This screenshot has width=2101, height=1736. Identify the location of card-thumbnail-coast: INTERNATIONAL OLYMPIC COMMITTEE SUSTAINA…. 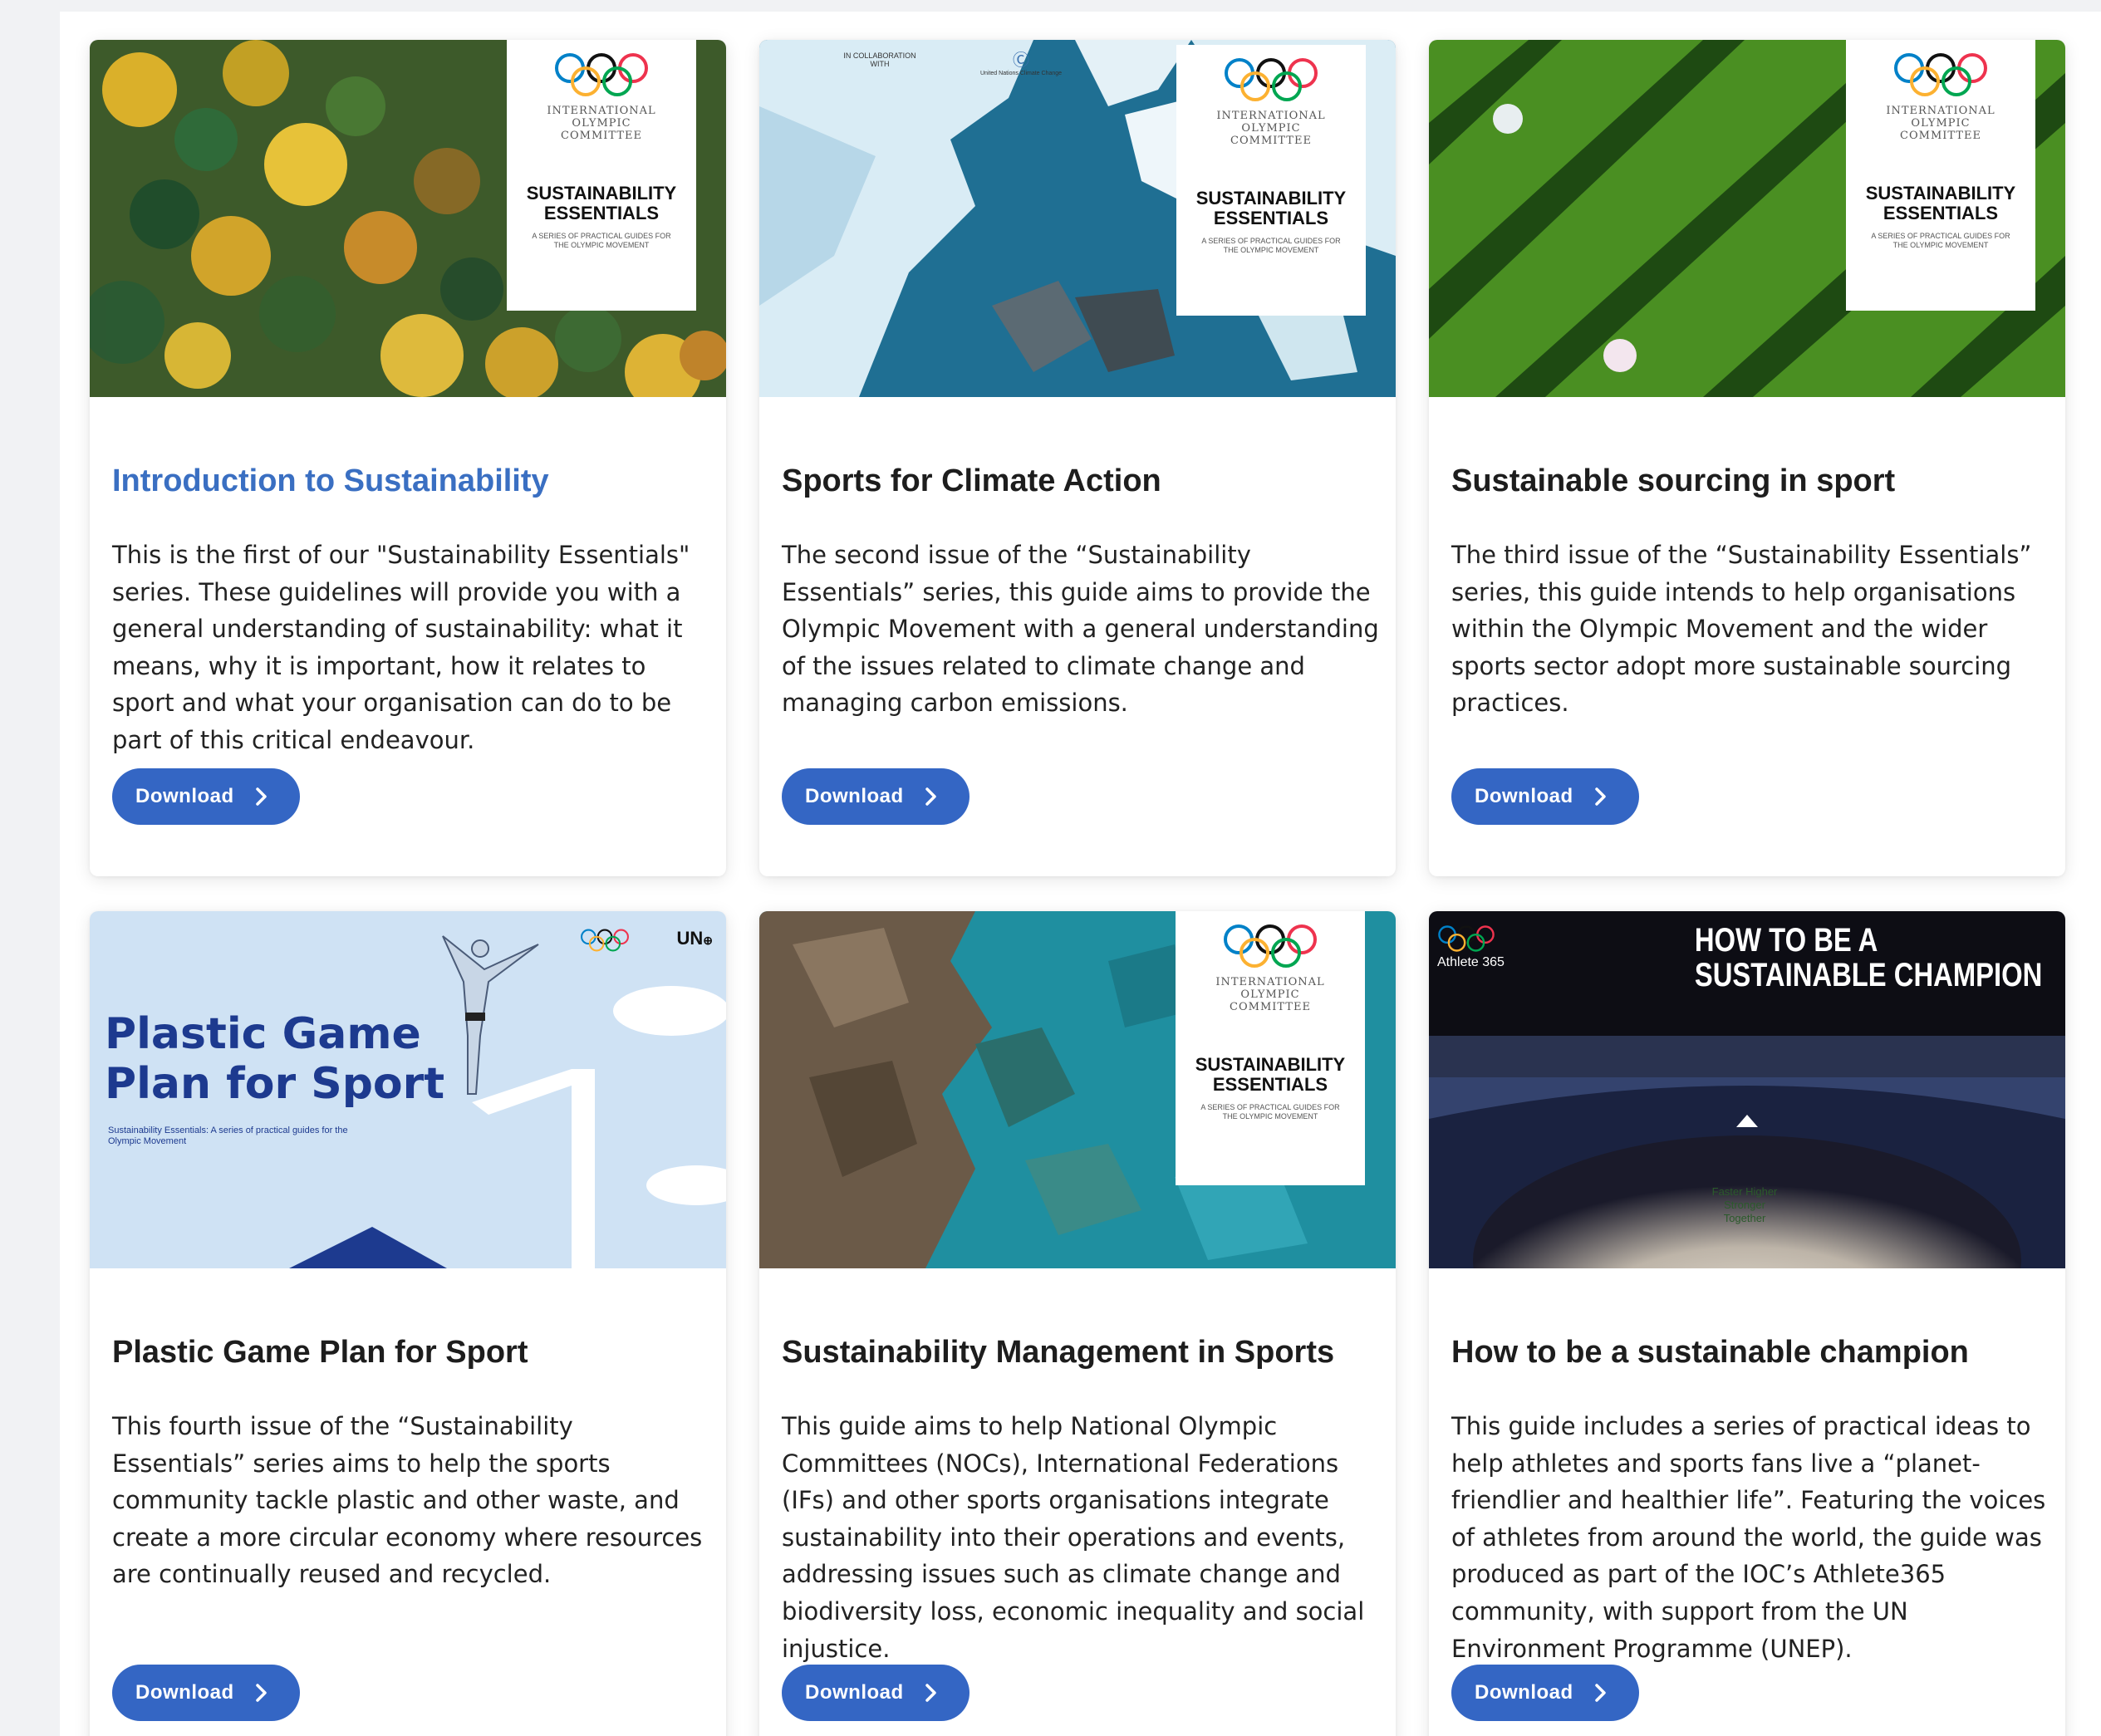
(1077, 1089).